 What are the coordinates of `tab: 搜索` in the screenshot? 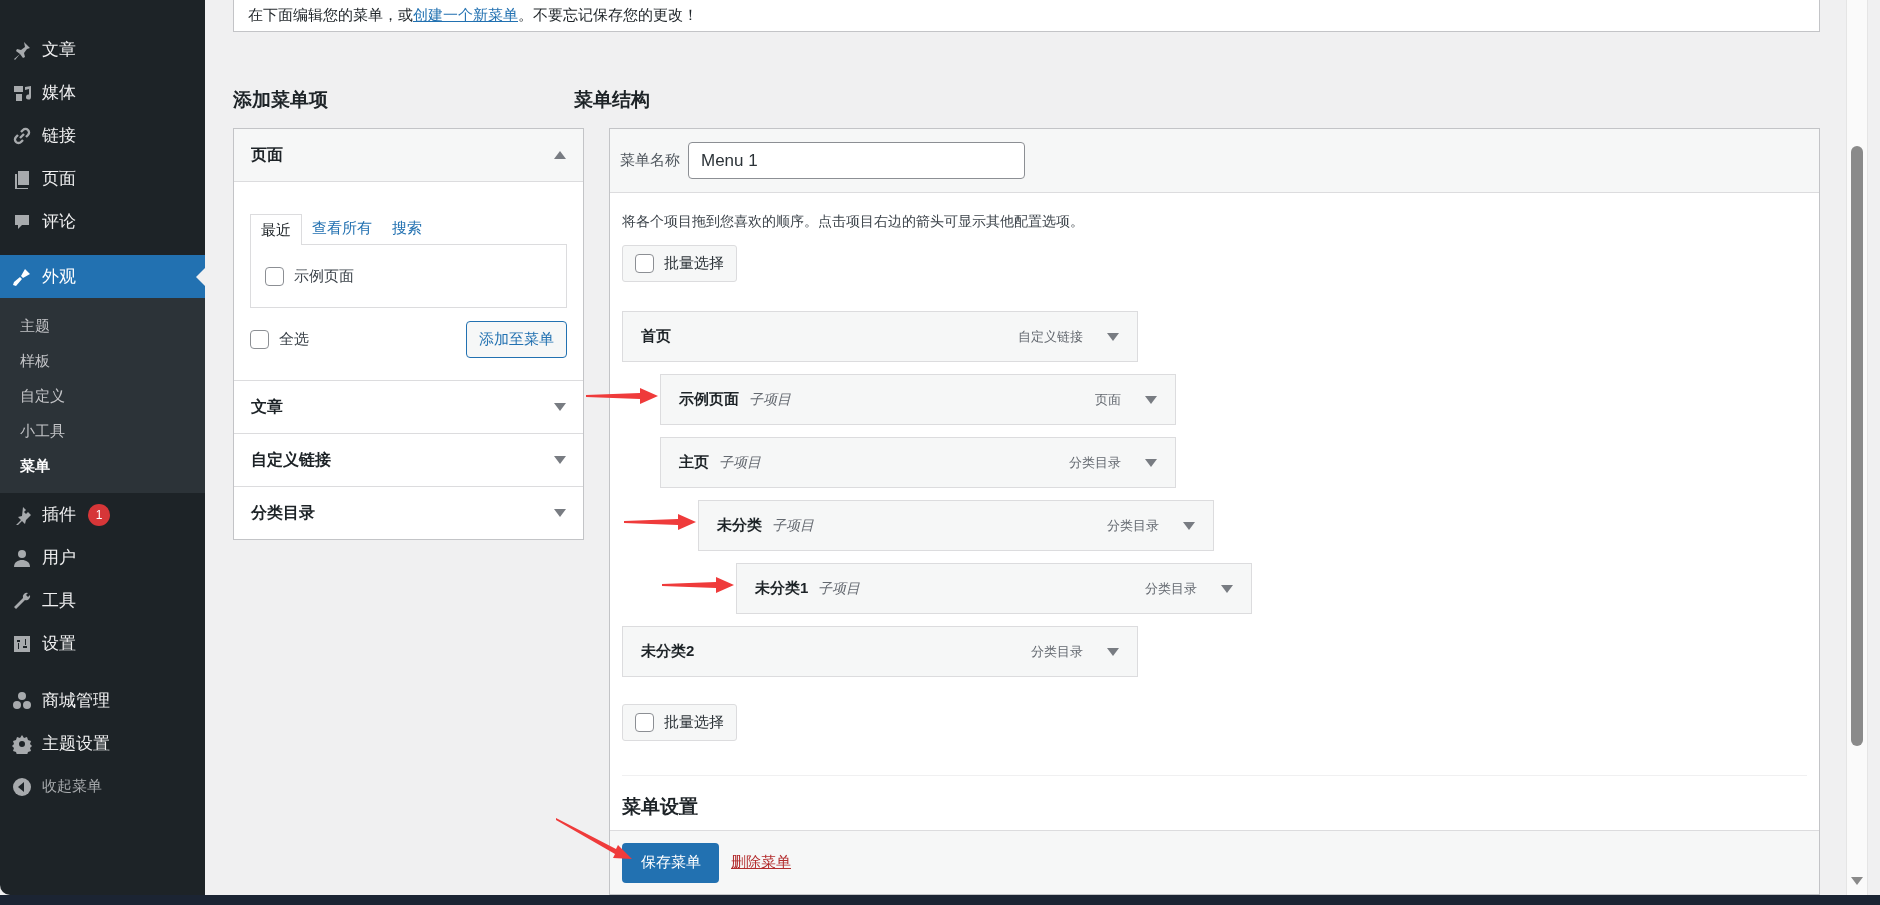 It's located at (407, 228).